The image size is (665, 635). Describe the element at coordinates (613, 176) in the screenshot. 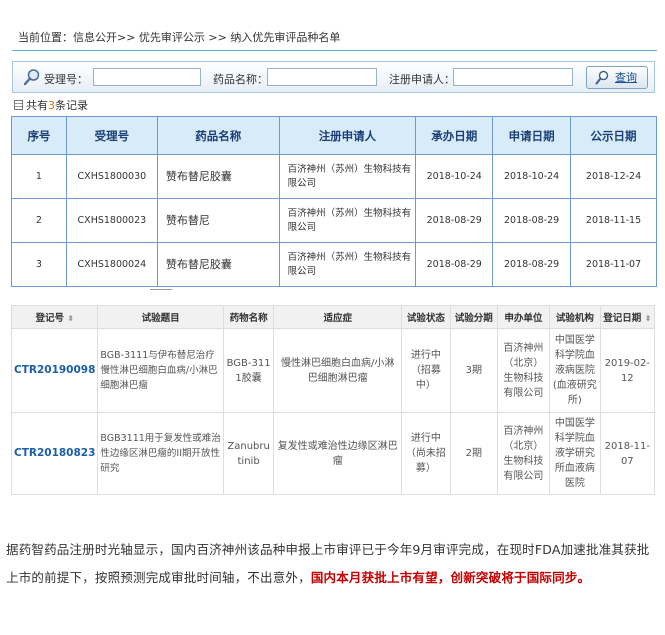

I see `cell-publish-date: 2018-12-24` at that location.